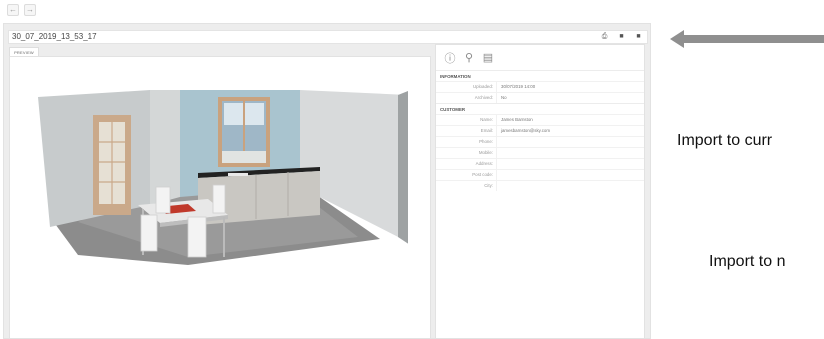 The image size is (824, 339). Describe the element at coordinates (540, 75) in the screenshot. I see `section-information: INFORMATION` at that location.